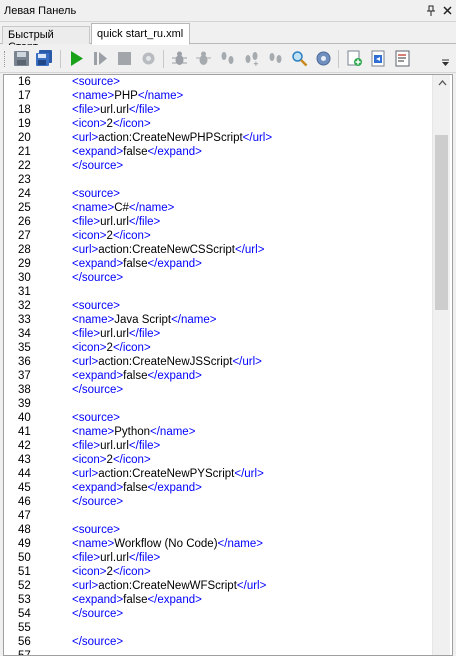 The width and height of the screenshot is (456, 656). What do you see at coordinates (85, 586) in the screenshot?
I see `xml-tag: <url>` at bounding box center [85, 586].